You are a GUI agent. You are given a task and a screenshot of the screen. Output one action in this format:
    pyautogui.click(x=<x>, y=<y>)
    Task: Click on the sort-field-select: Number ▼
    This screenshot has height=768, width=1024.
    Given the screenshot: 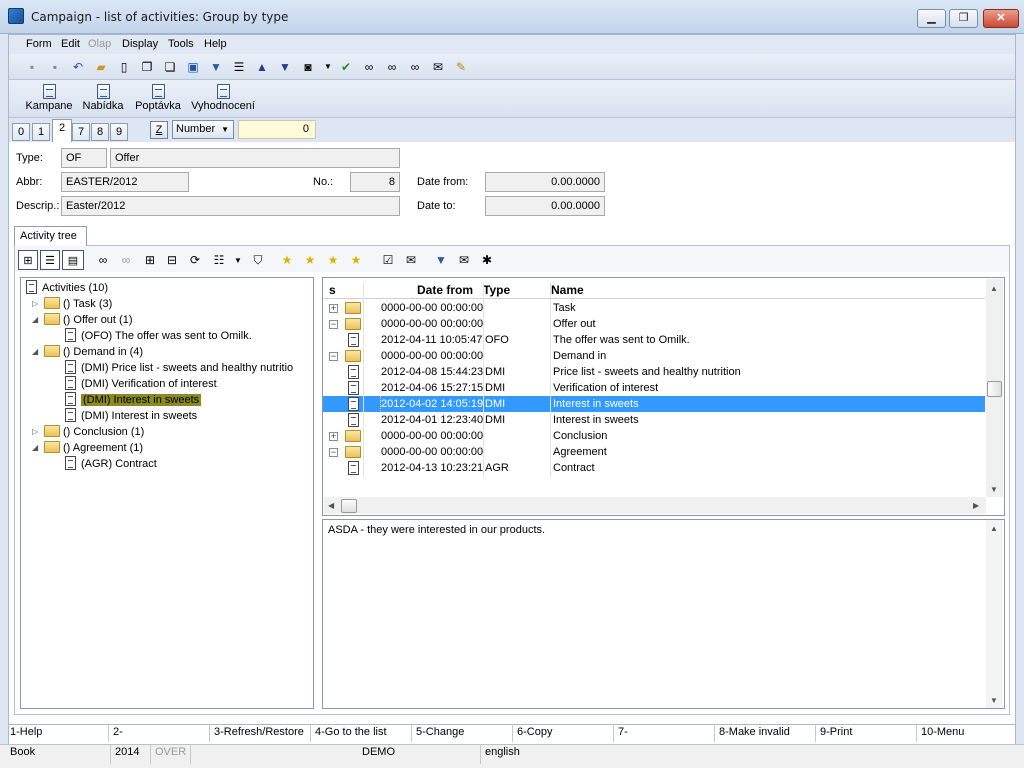 What is the action you would take?
    pyautogui.click(x=203, y=129)
    